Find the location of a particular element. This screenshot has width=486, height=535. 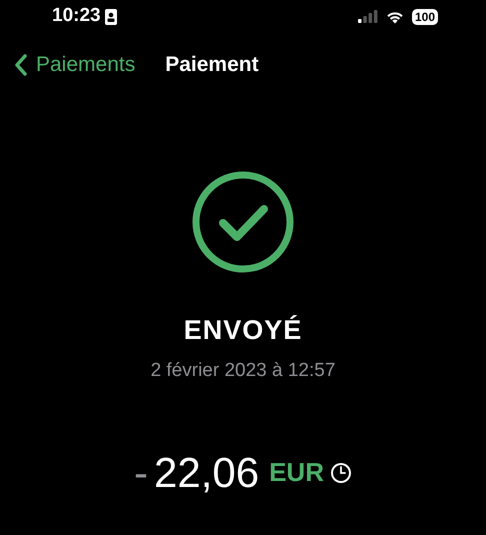

person-card-icon is located at coordinates (110, 16).